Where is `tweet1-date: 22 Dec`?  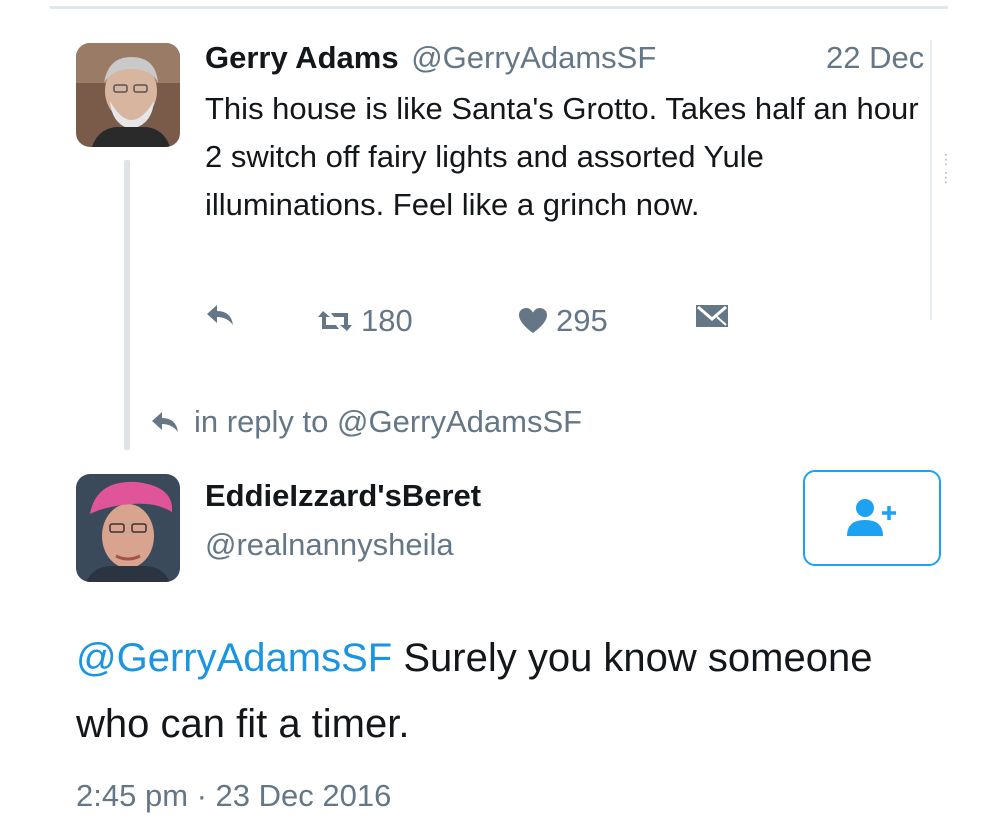 tweet1-date: 22 Dec is located at coordinates (881, 58).